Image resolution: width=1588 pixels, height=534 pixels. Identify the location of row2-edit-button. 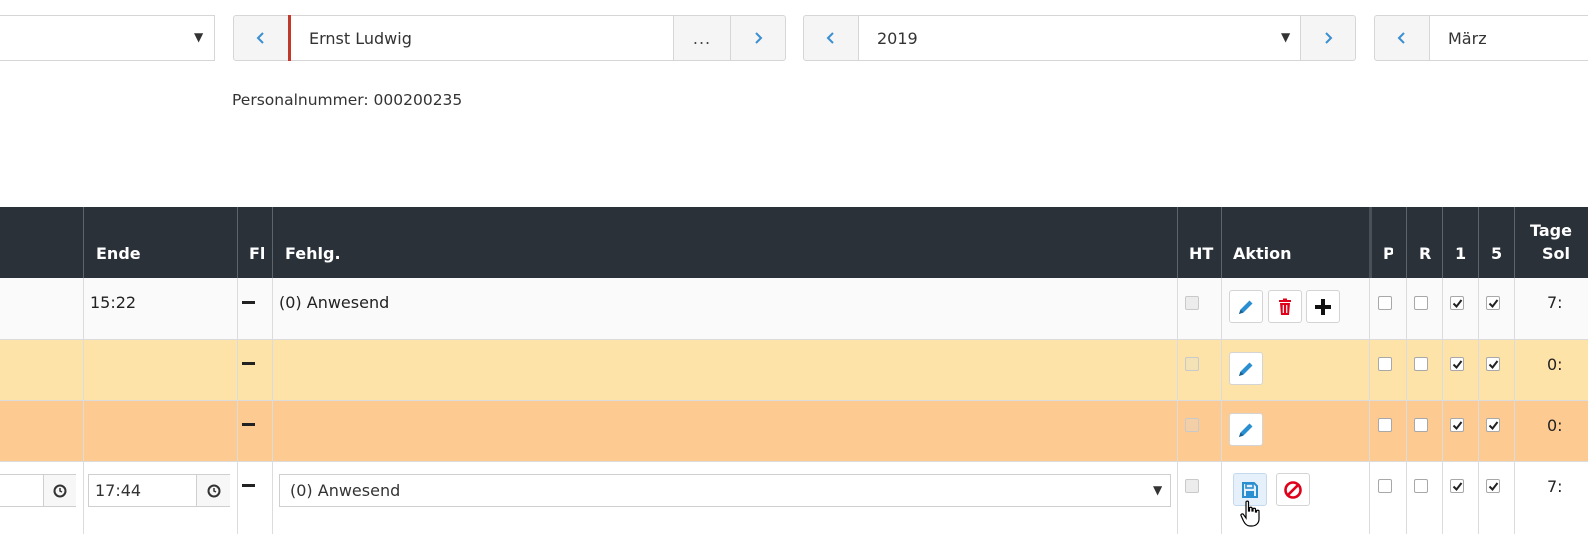
(1246, 368).